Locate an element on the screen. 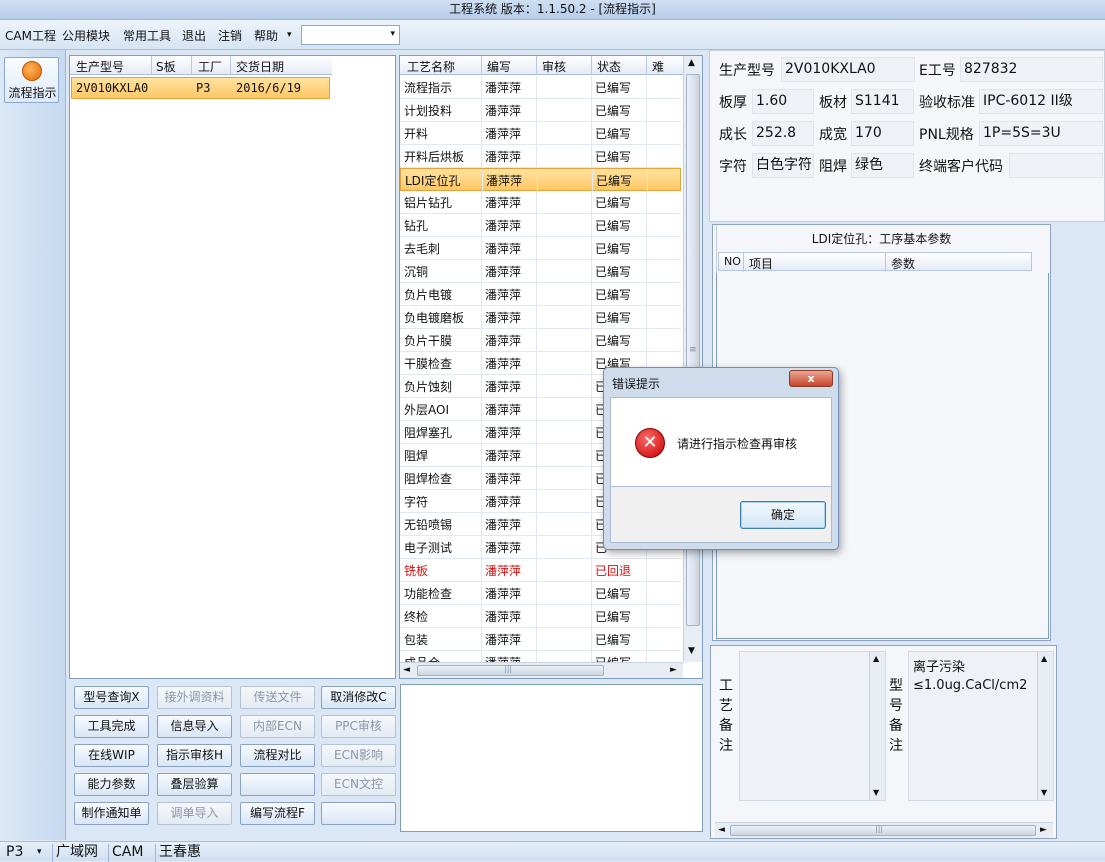  col-item: 项目 is located at coordinates (761, 263).